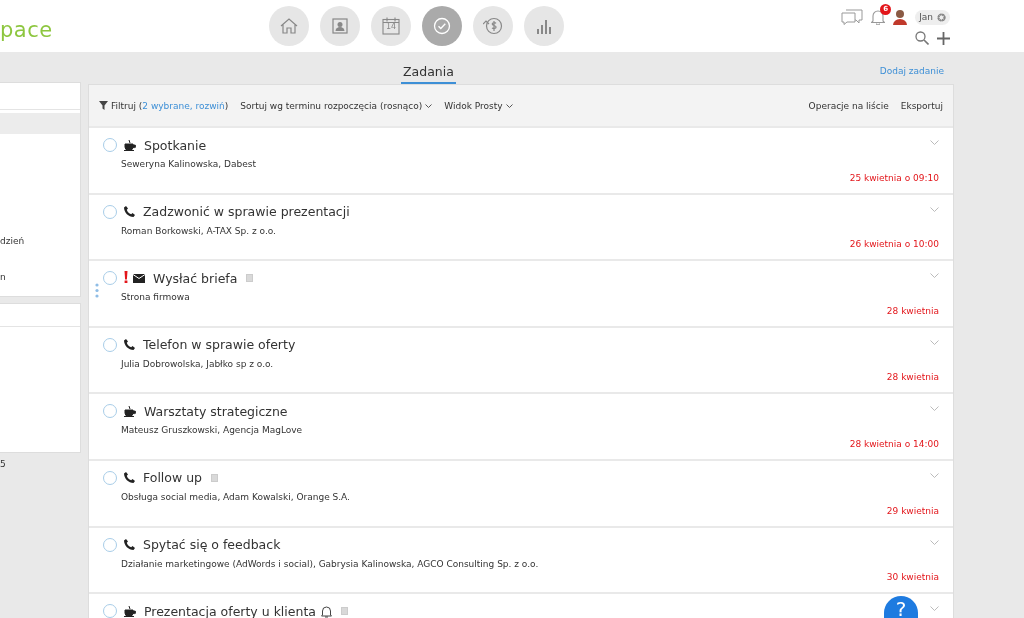  Describe the element at coordinates (921, 105) in the screenshot. I see `export-button: Eksportuj` at that location.